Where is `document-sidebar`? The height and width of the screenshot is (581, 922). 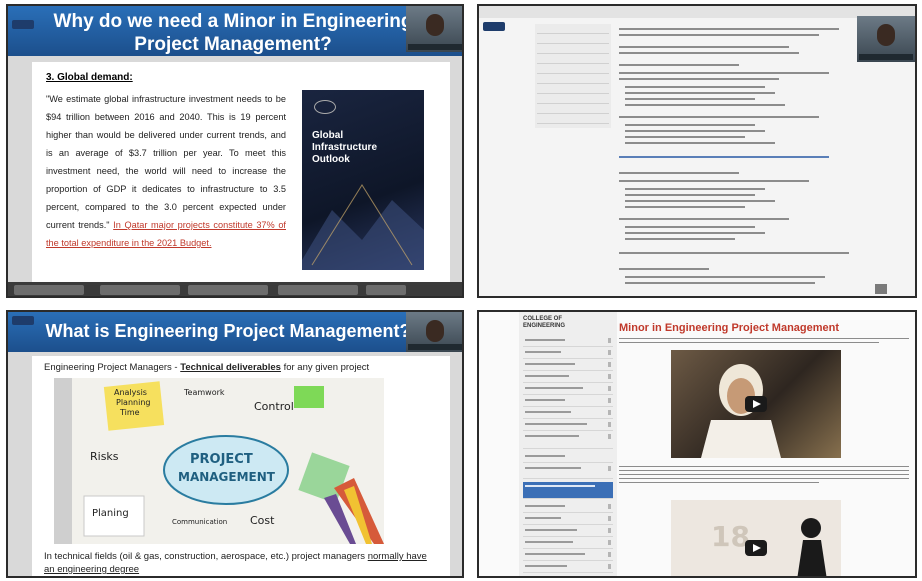
document-sidebar is located at coordinates (573, 76).